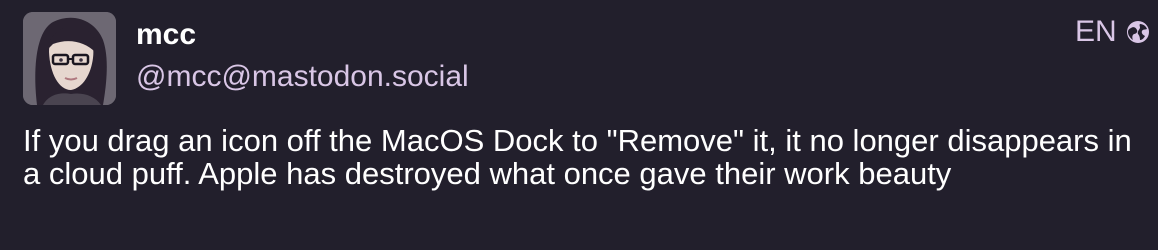 Image resolution: width=1158 pixels, height=250 pixels. I want to click on language-label: EN, so click(1096, 31).